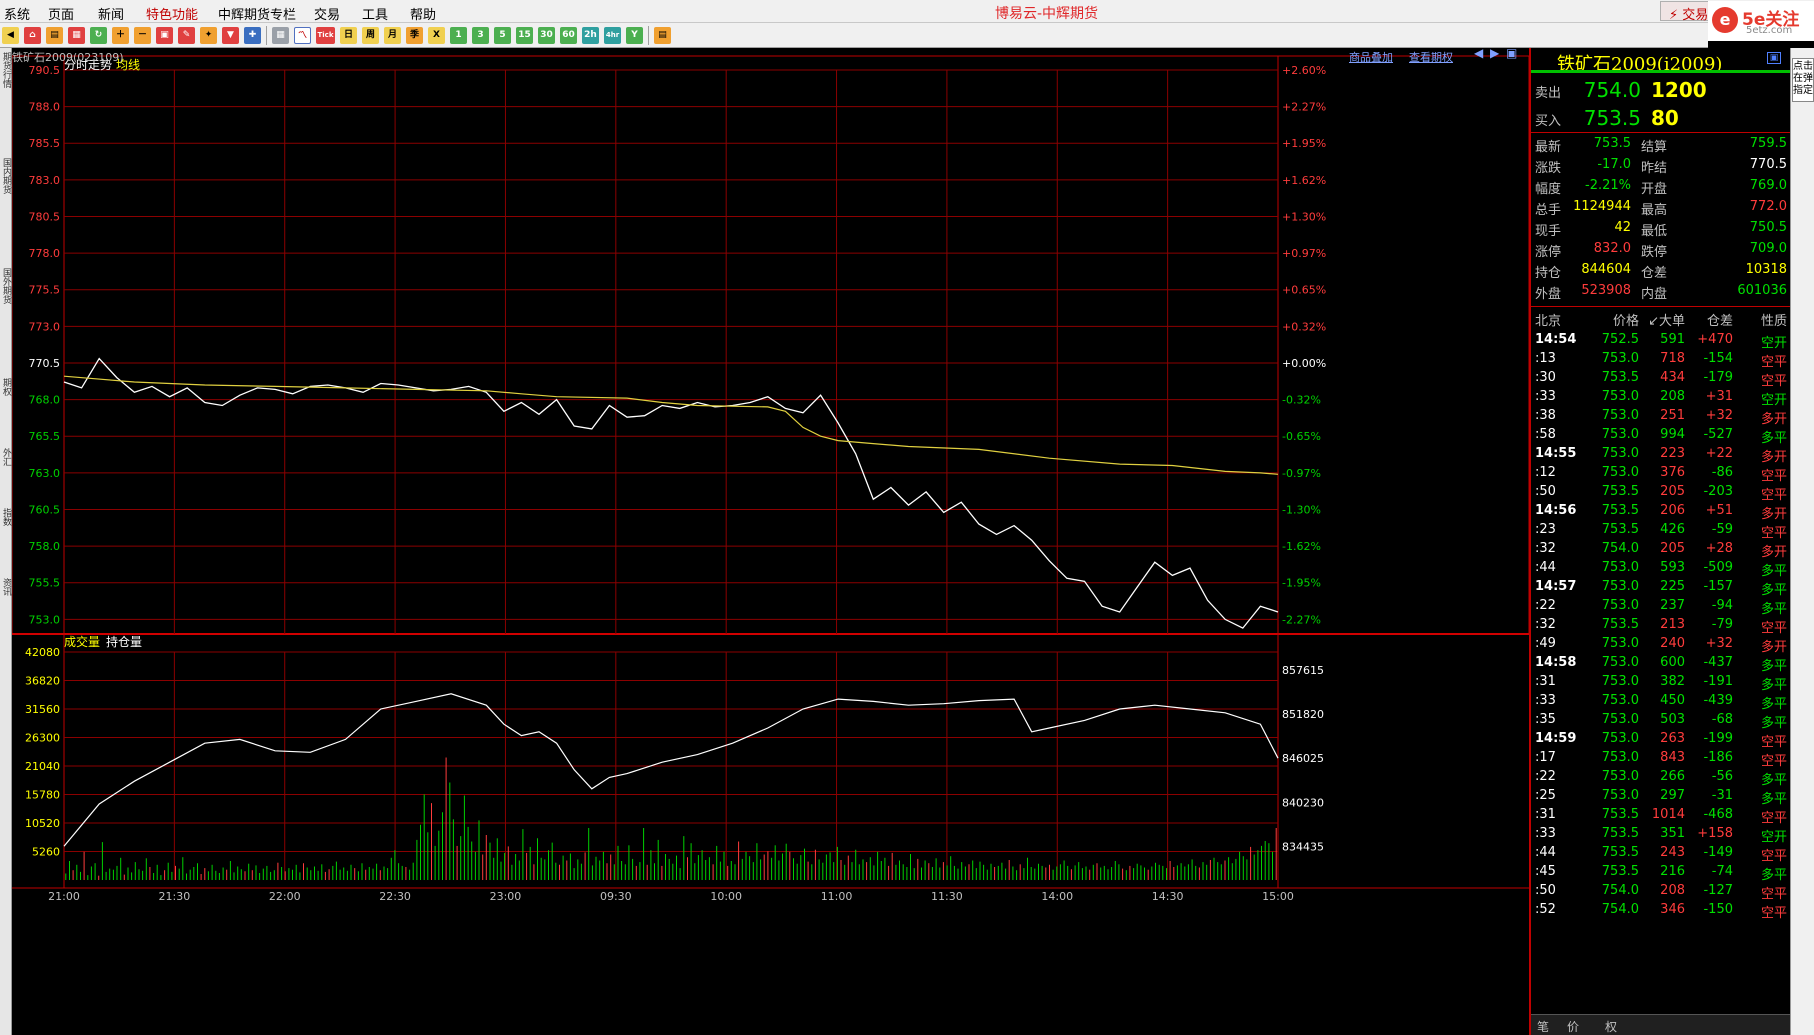 This screenshot has height=1035, width=1814. What do you see at coordinates (54, 35) in the screenshot?
I see `page-icon: ▤` at bounding box center [54, 35].